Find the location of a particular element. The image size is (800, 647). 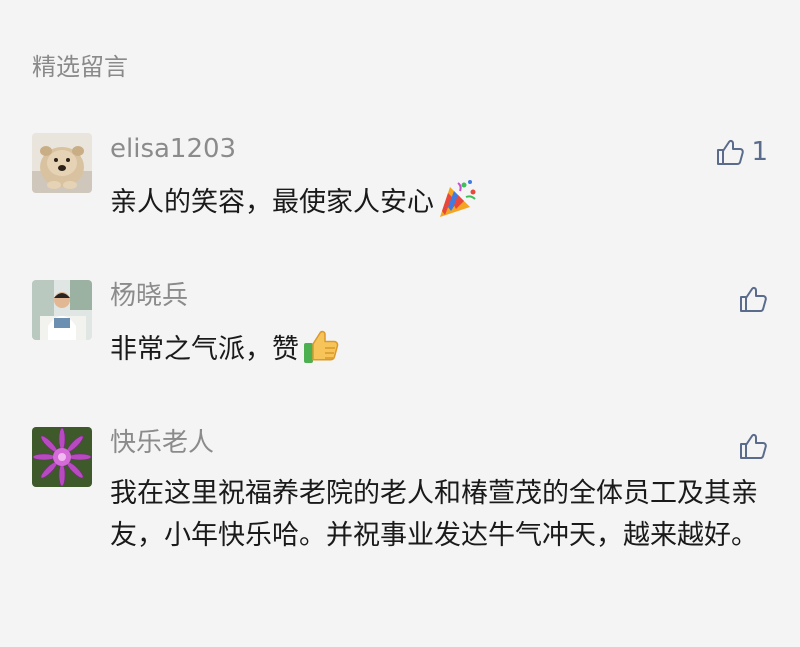

commenter-name: elisa1203 is located at coordinates (173, 149).